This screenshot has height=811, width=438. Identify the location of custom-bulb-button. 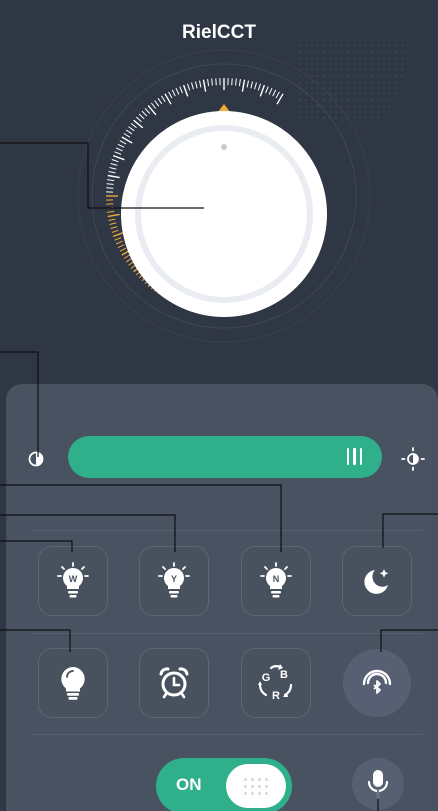
(73, 683).